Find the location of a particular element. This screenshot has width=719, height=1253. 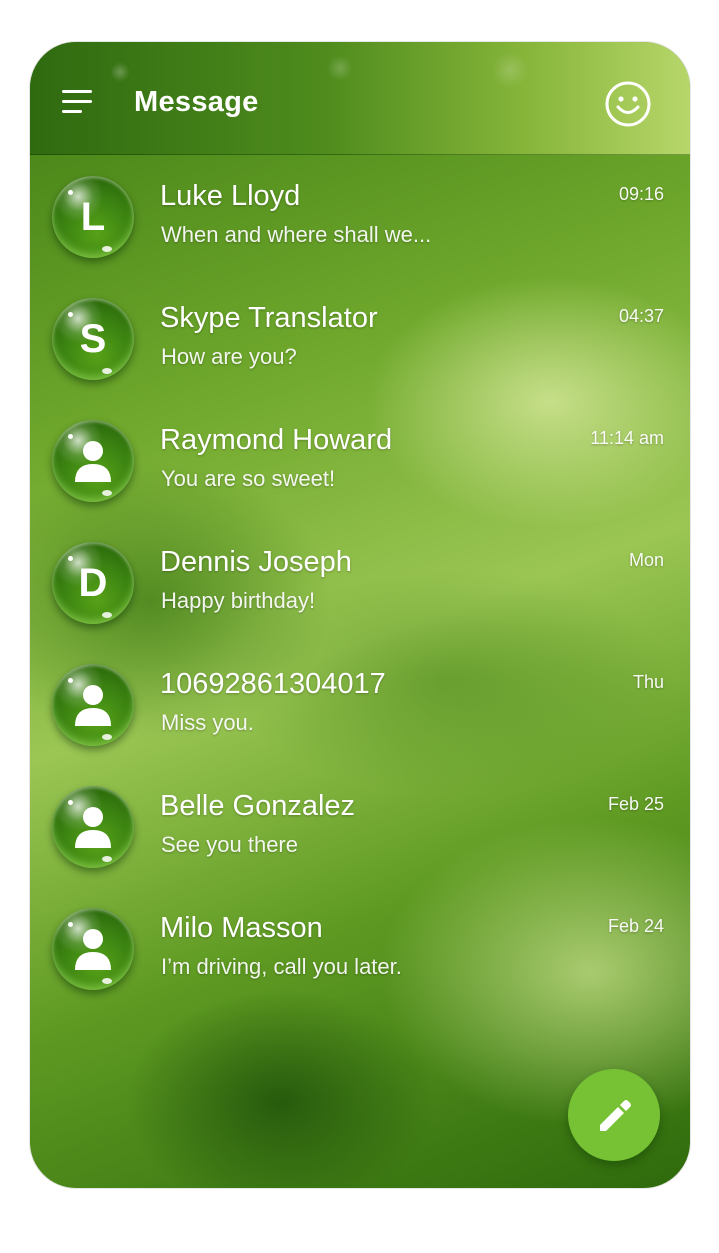

menu-icon is located at coordinates (79, 103).